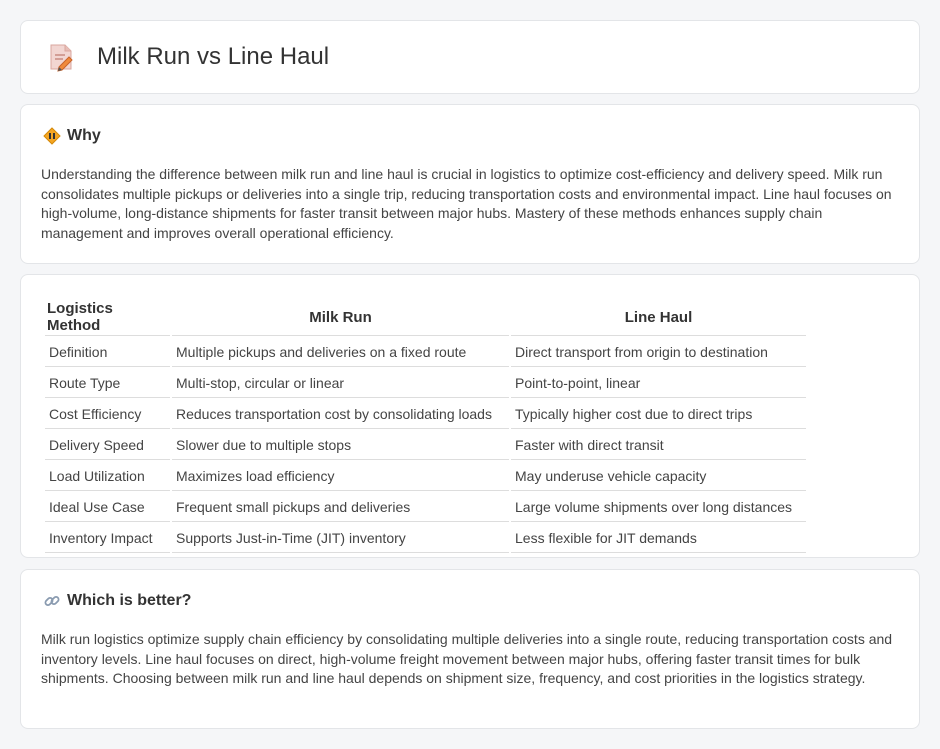  Describe the element at coordinates (340, 476) in the screenshot. I see `milk-run-cell: Maximizes load efficiency` at that location.